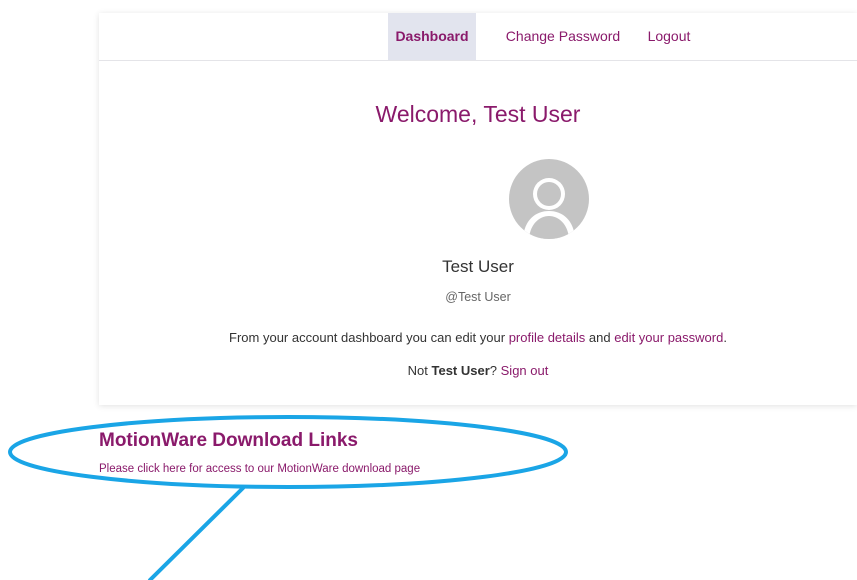 The image size is (857, 580). Describe the element at coordinates (478, 297) in the screenshot. I see `user-handle: @Test User` at that location.